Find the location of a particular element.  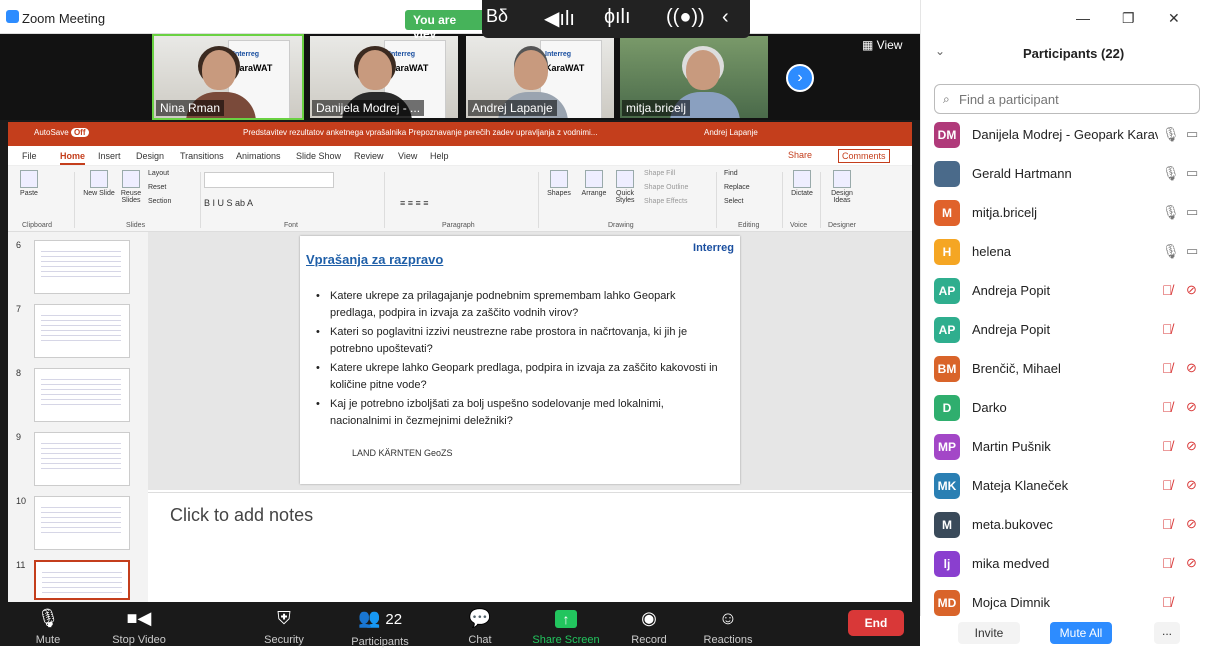

participant-row: MK Mateja Klaneček 🎙̸ ⊘ is located at coordinates (1067, 486).